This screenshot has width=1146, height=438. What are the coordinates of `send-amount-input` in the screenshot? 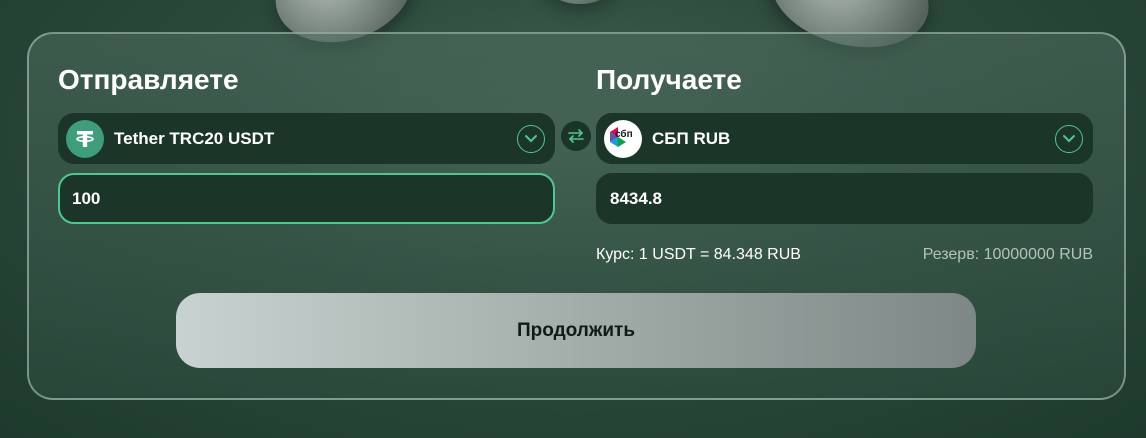 It's located at (306, 198).